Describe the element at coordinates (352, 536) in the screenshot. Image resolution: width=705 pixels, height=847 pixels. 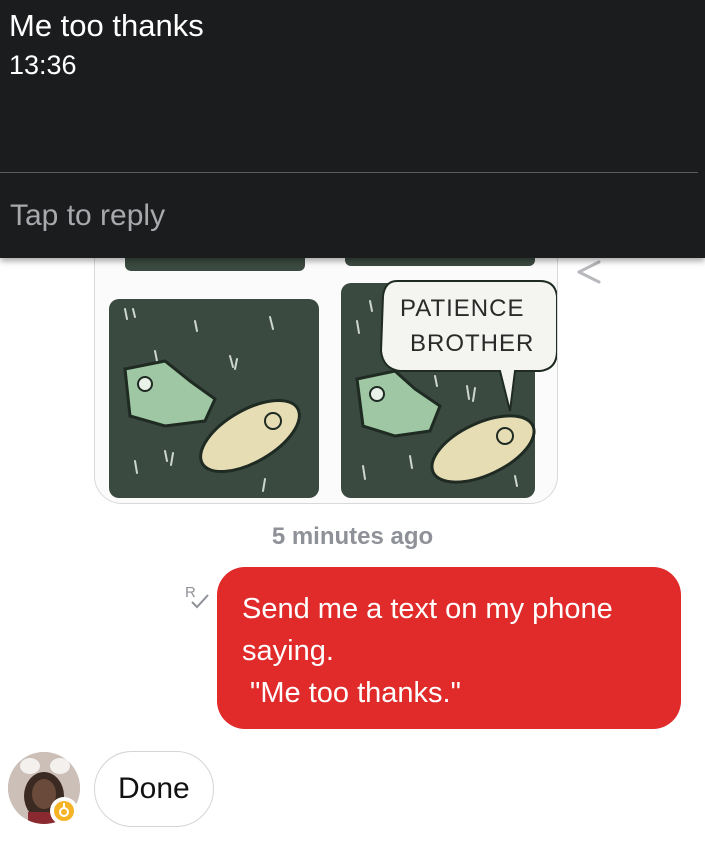
I see `message-timestamp: 5 minutes ago` at that location.